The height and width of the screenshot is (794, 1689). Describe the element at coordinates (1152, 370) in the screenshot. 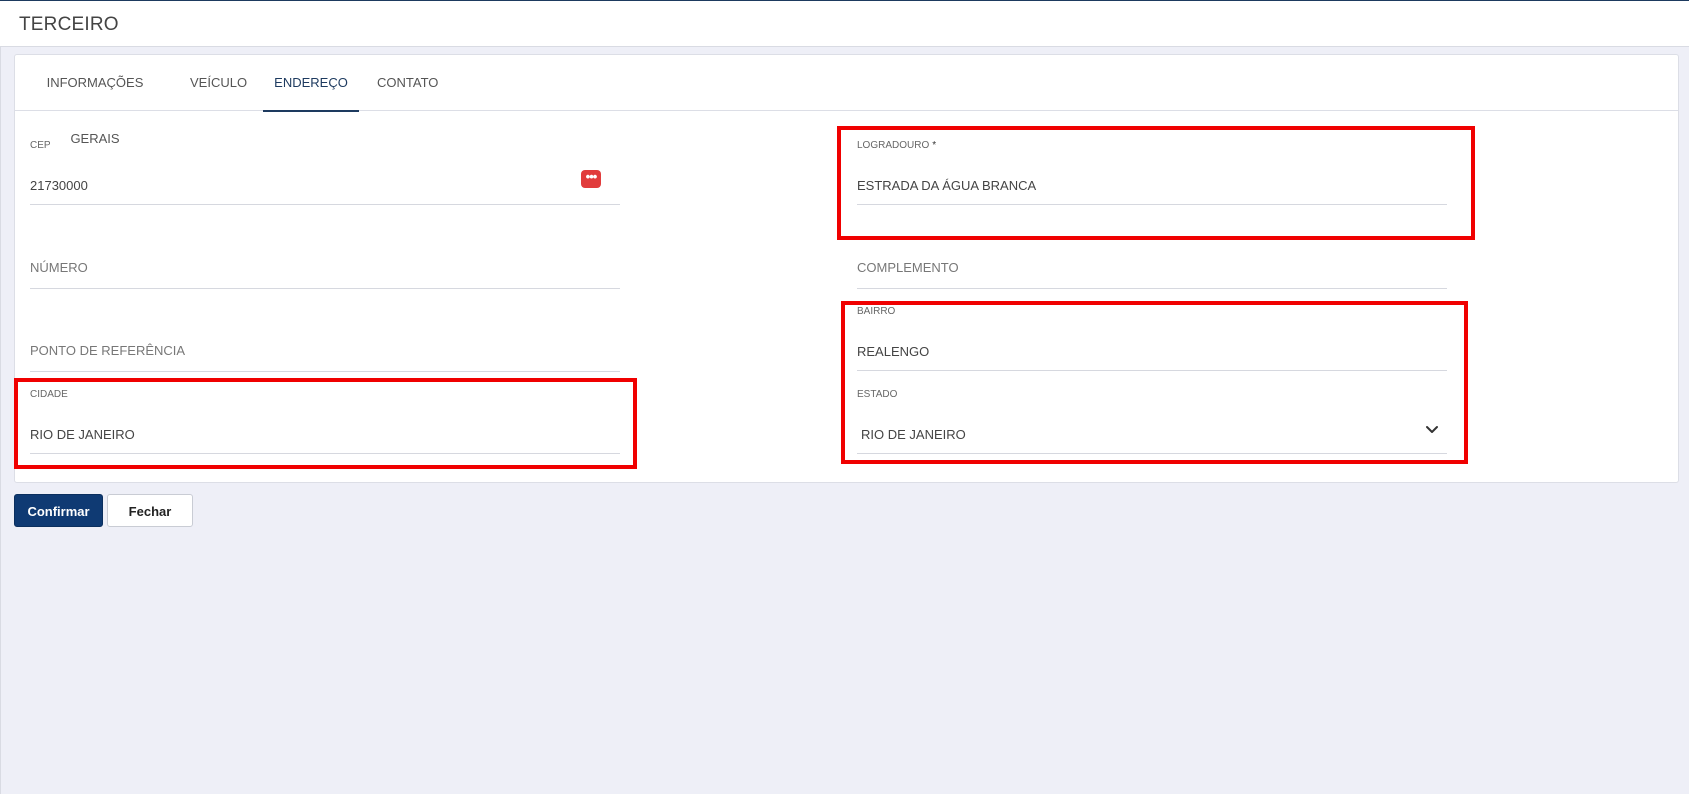

I see `bairro-underline` at that location.